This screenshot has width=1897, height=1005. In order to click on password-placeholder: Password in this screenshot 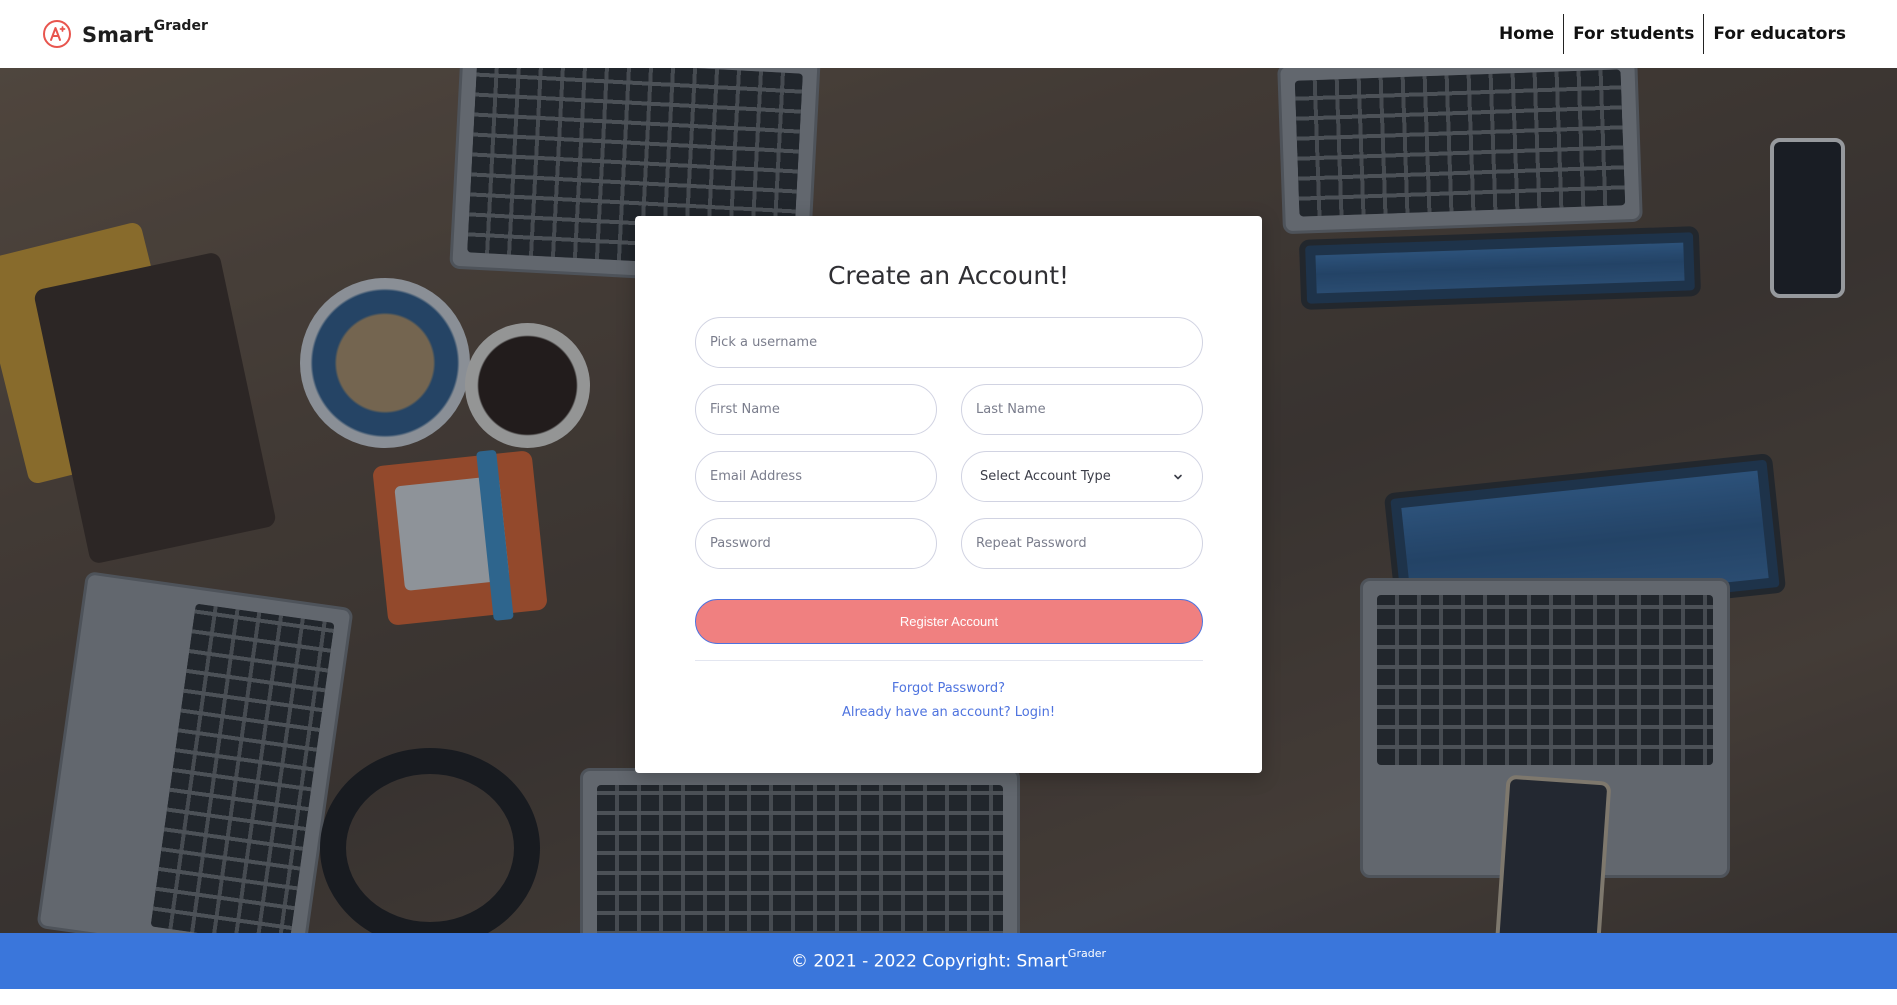, I will do `click(740, 543)`.